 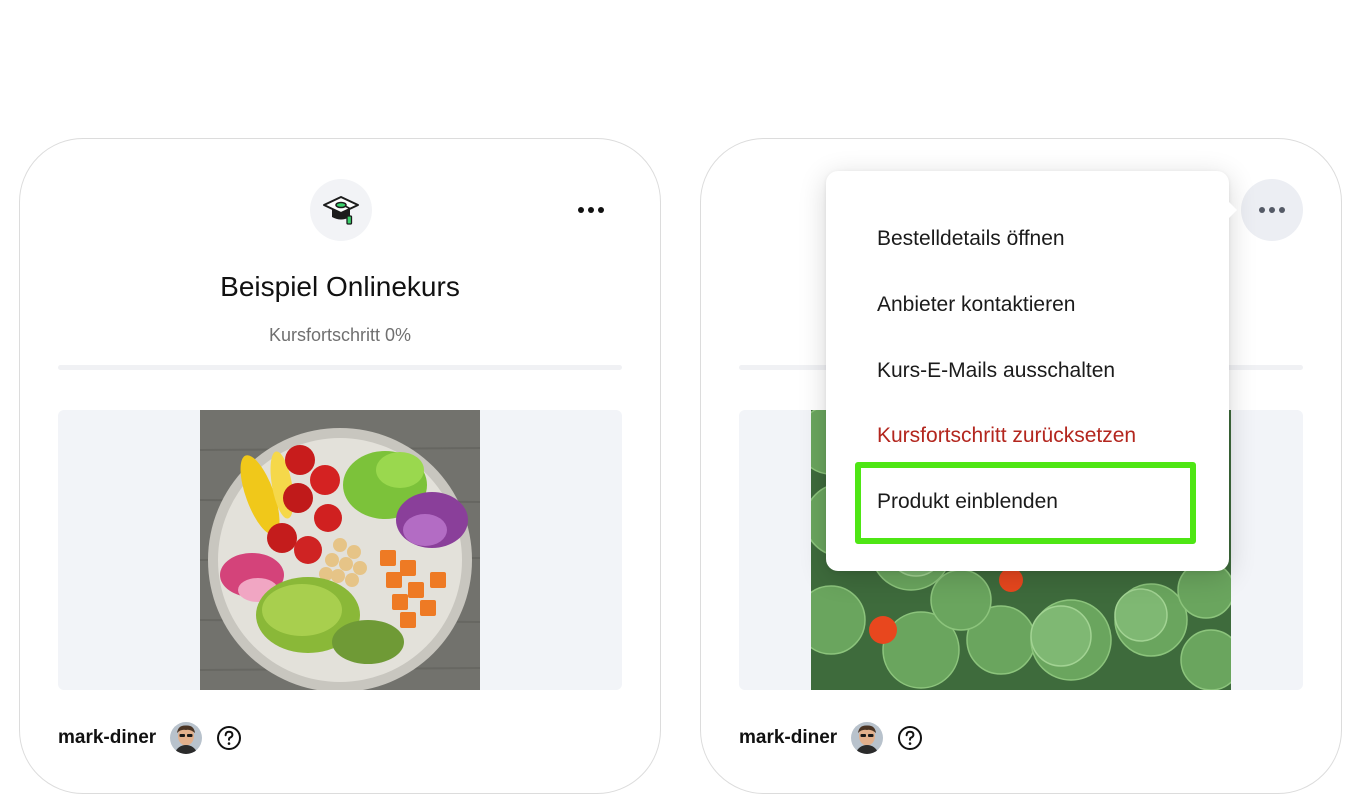 I want to click on graduation-cap-icon, so click(x=341, y=210).